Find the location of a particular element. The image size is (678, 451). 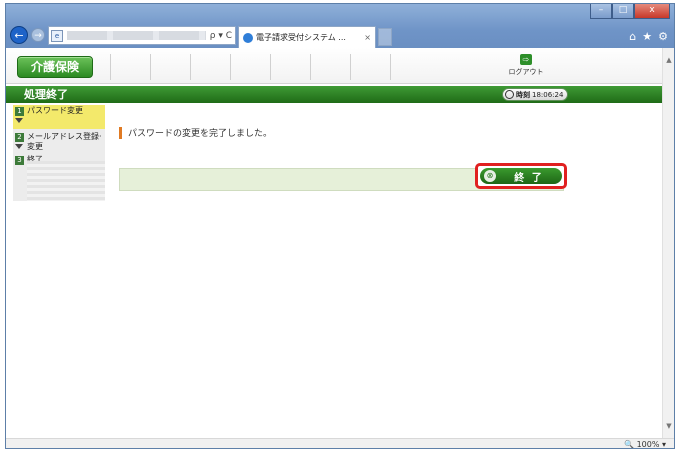

favorites-star-icon: ★ is located at coordinates (647, 36).